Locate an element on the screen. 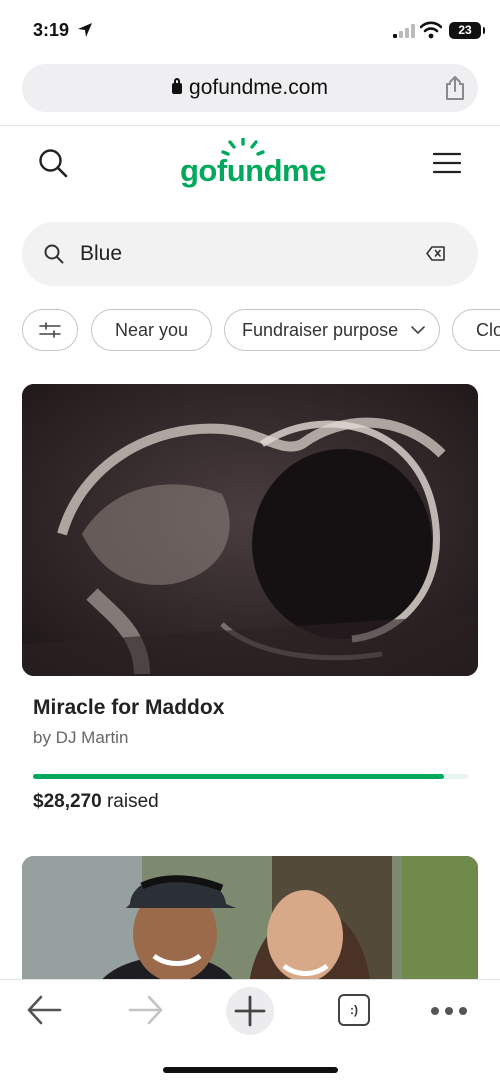 Image resolution: width=500 pixels, height=1084 pixels. fundraiser-title: Miracle for Maddox is located at coordinates (128, 708).